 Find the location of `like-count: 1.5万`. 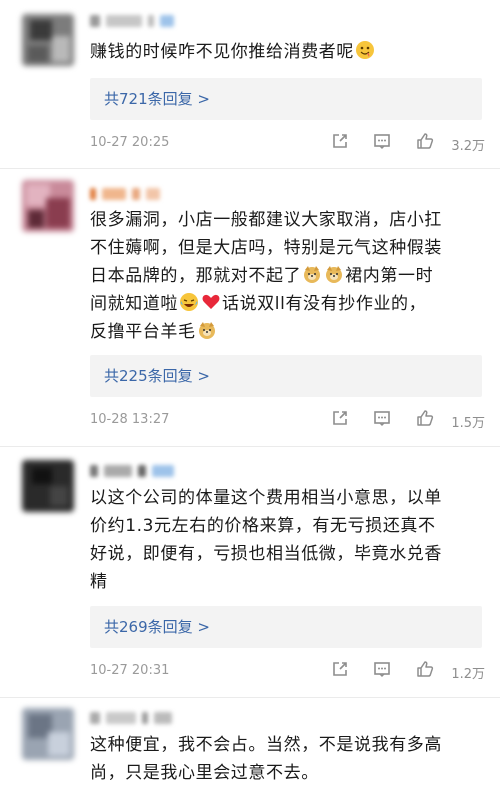

like-count: 1.5万 is located at coordinates (468, 423).